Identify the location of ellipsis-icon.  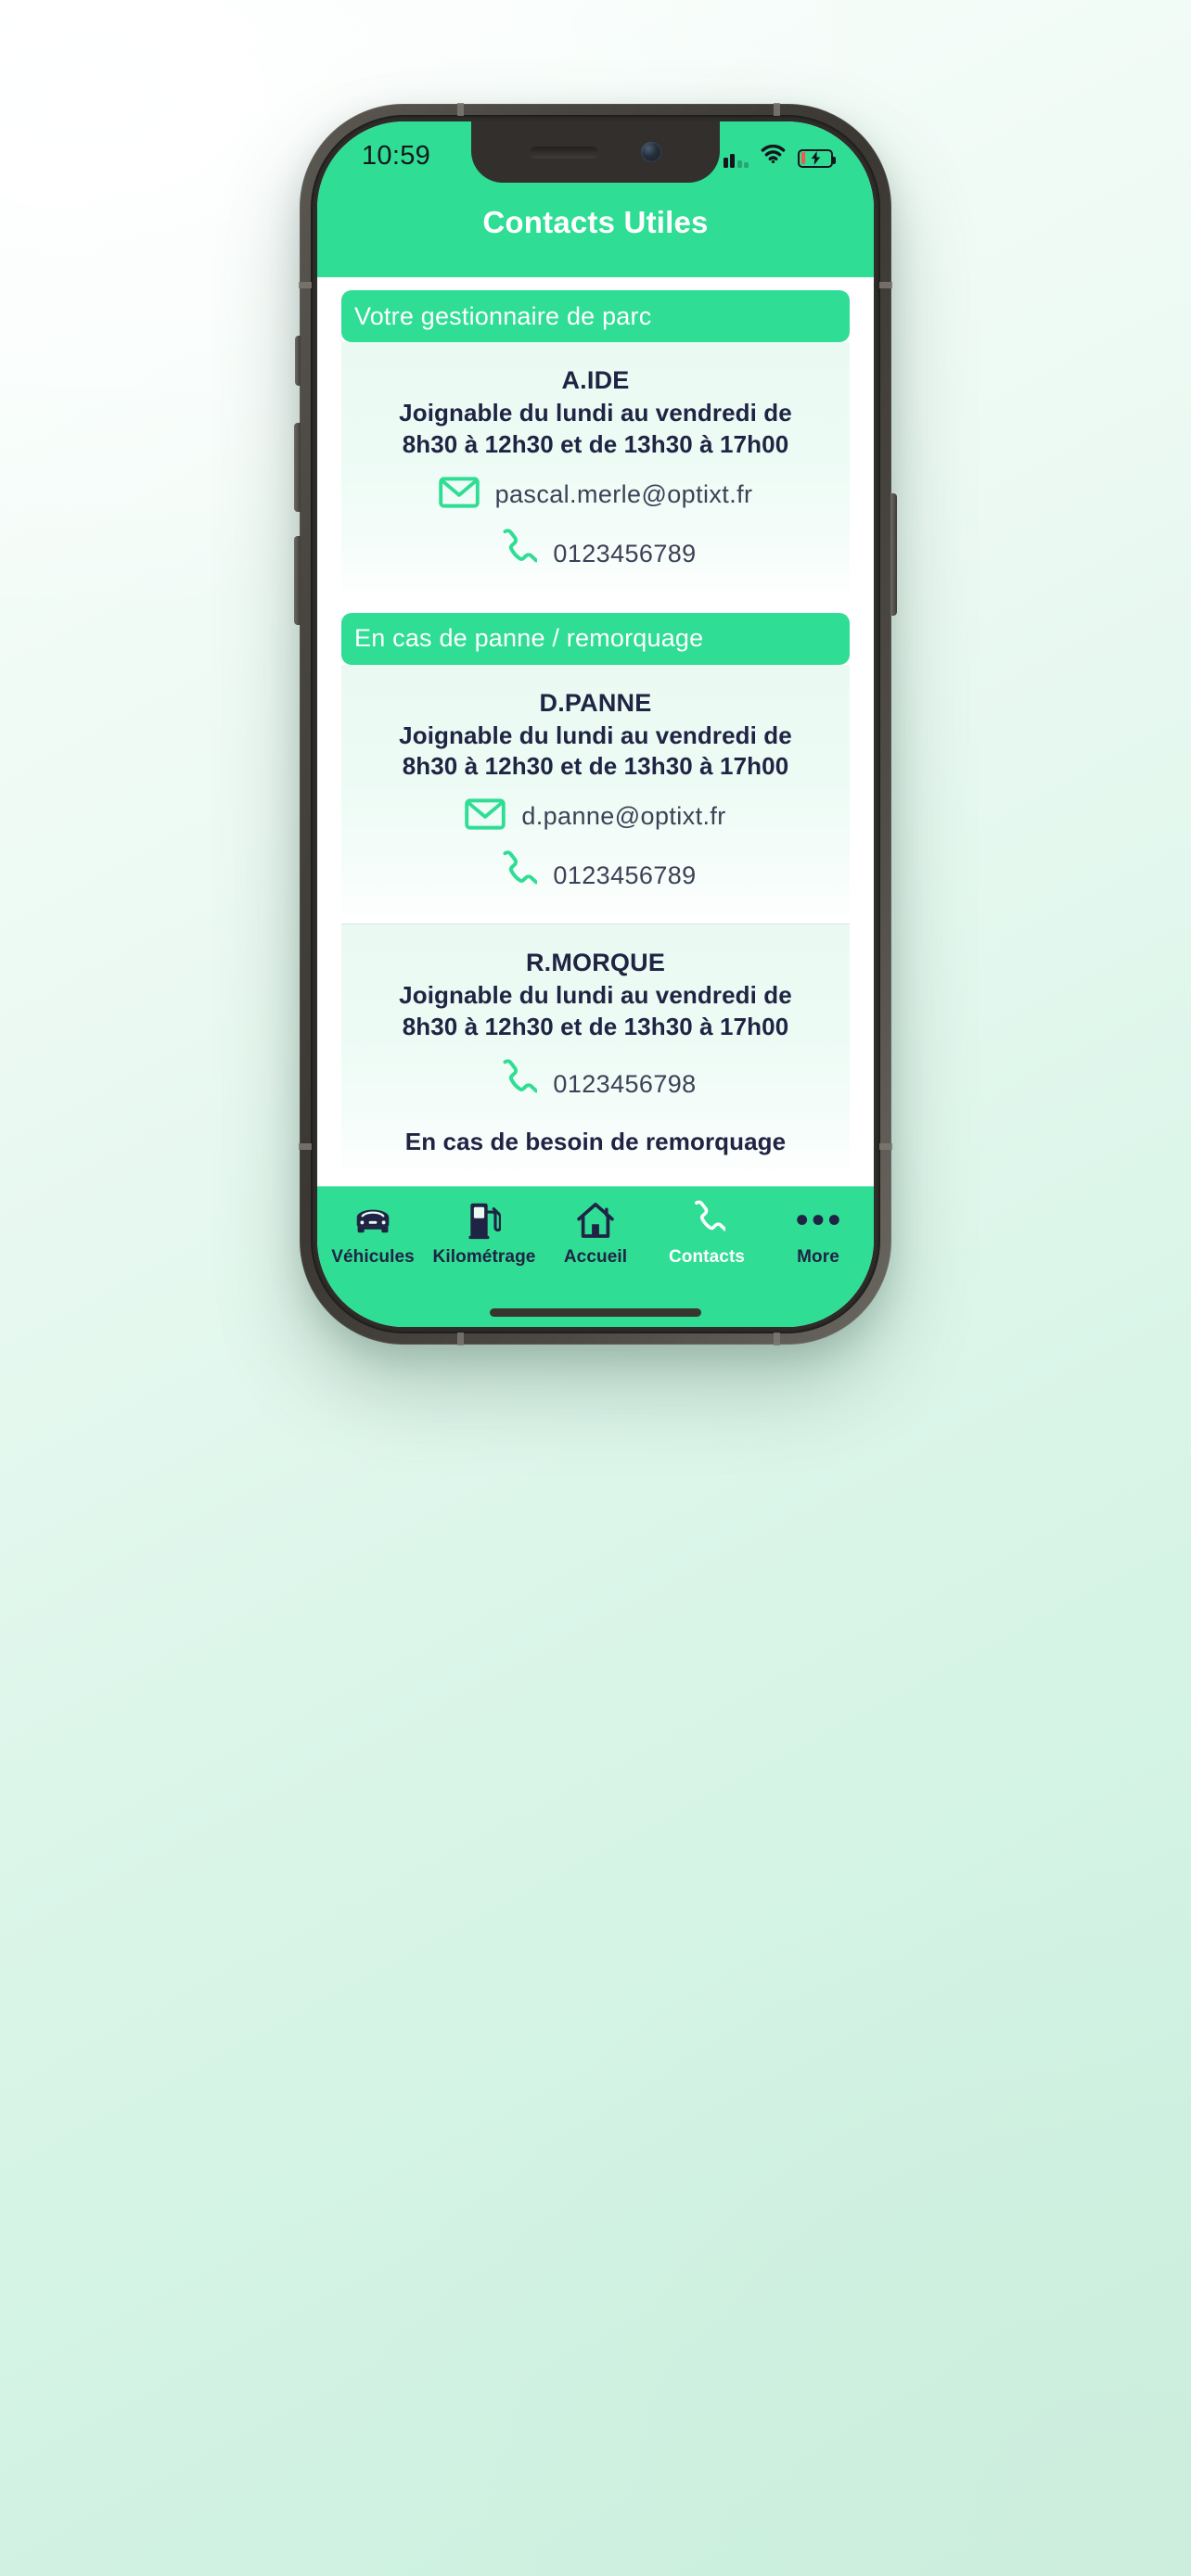
(818, 1220).